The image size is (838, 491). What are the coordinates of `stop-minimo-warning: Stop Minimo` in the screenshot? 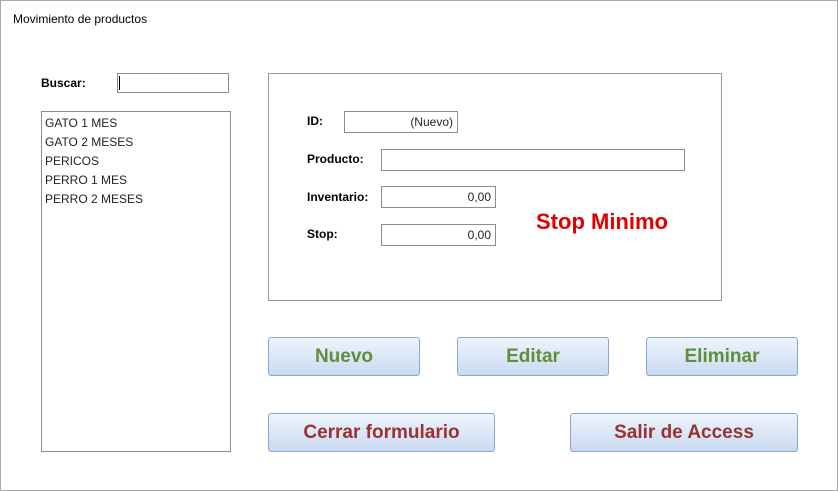 It's located at (602, 221).